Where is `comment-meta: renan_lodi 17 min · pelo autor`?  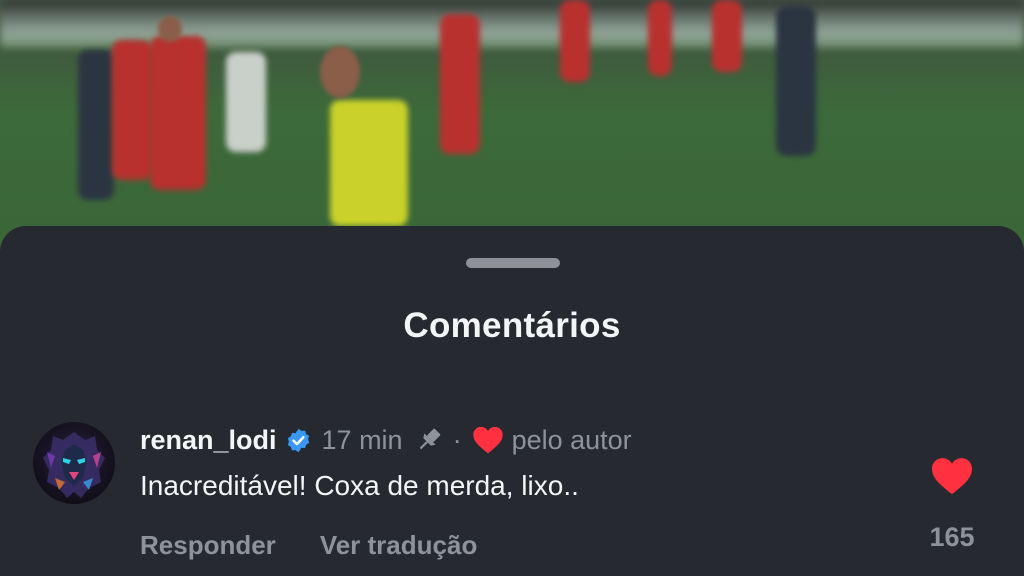 comment-meta: renan_lodi 17 min · pelo autor is located at coordinates (386, 440).